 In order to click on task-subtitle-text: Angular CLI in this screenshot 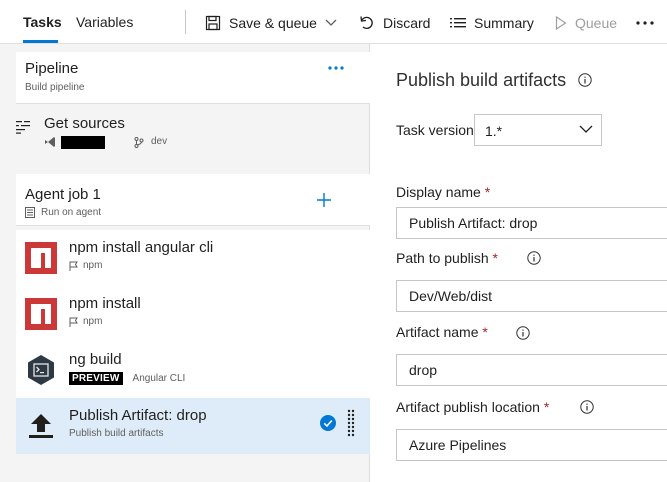, I will do `click(159, 378)`.